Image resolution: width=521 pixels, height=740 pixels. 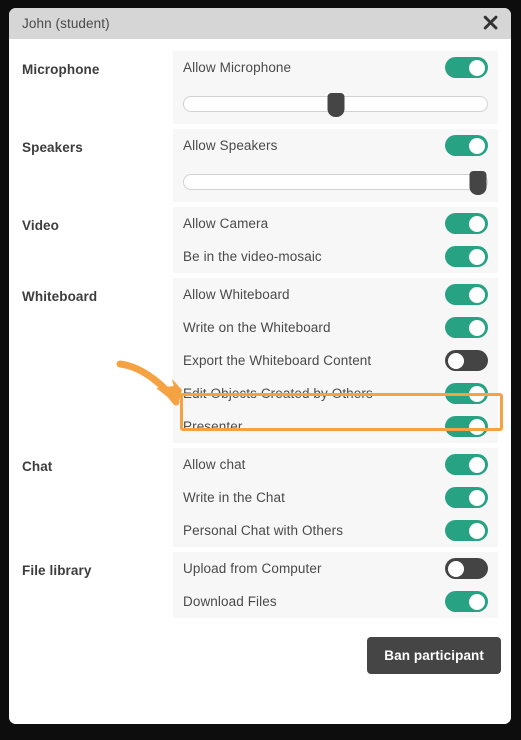 I want to click on settings-section: Video Allow Camera Be in the video-mosaic, so click(x=260, y=240).